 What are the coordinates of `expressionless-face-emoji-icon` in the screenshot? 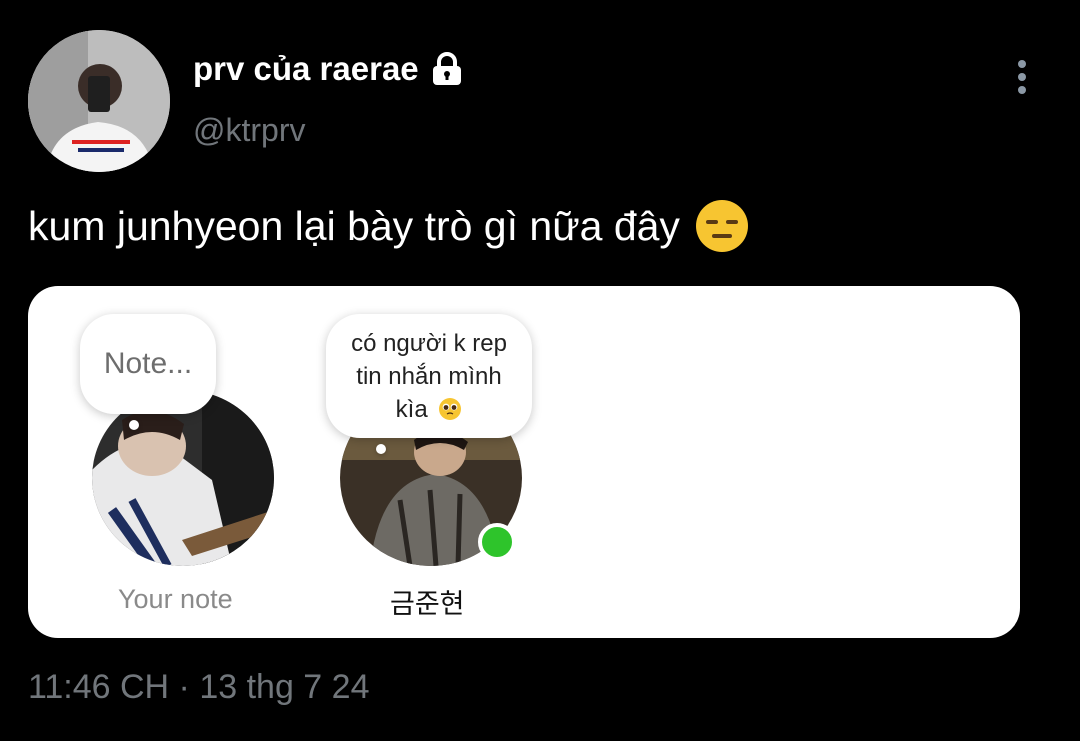 It's located at (721, 226).